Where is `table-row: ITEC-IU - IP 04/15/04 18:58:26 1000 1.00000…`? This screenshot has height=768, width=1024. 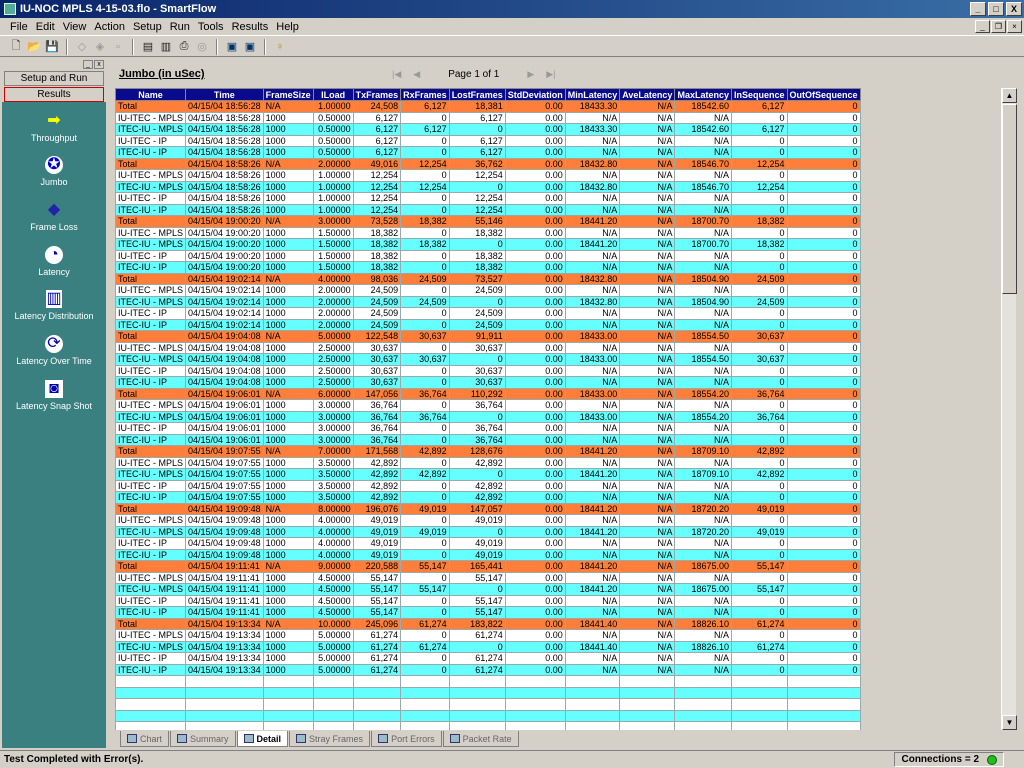
table-row: ITEC-IU - IP 04/15/04 18:58:26 1000 1.00000… is located at coordinates (488, 209).